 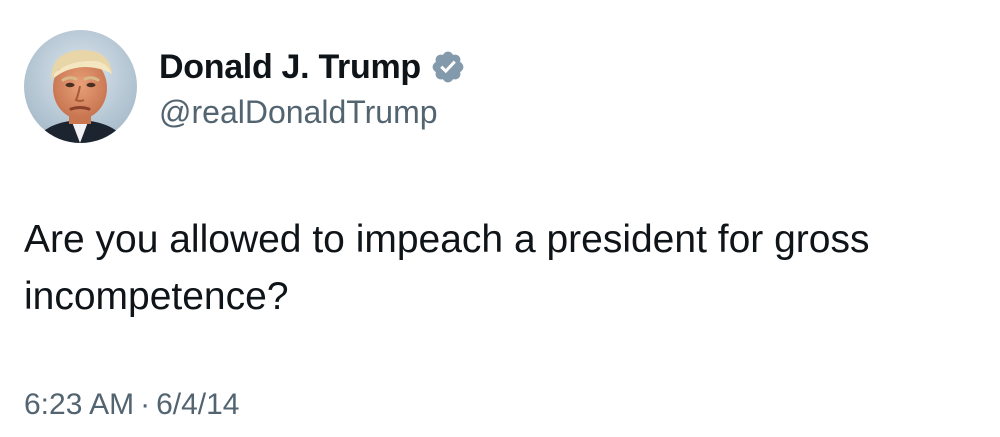 What do you see at coordinates (298, 112) in the screenshot?
I see `author-handle: @realDonaldTrump` at bounding box center [298, 112].